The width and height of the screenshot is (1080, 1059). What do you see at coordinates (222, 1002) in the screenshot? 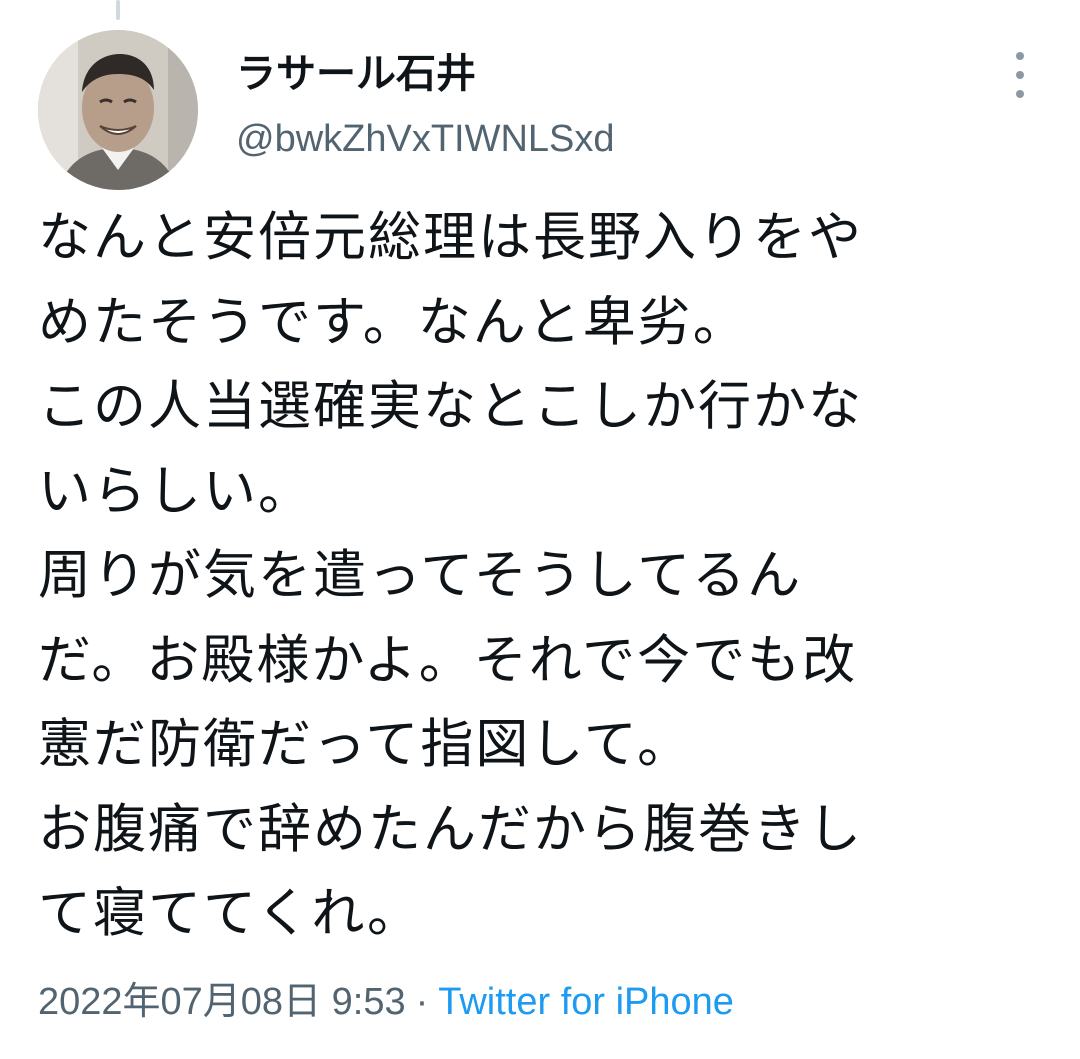
I see `timestamp: 2022年07月08日 9:53` at bounding box center [222, 1002].